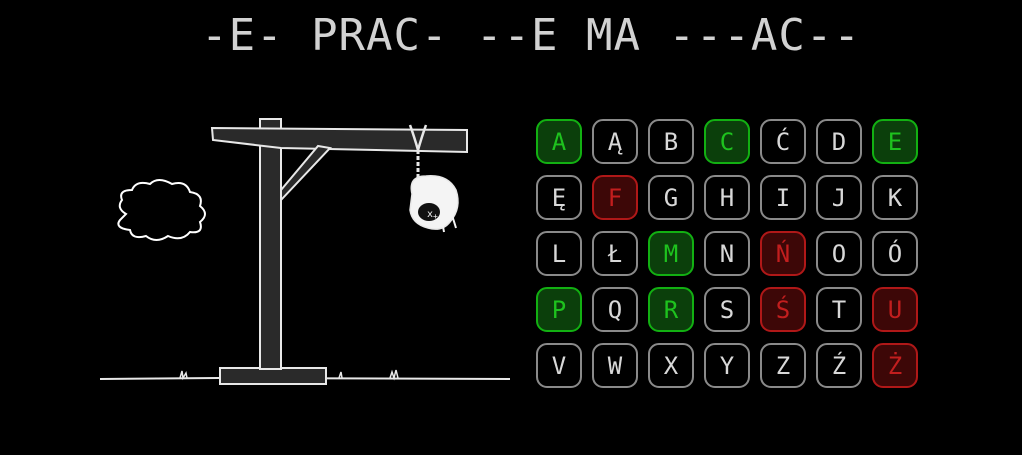 The height and width of the screenshot is (455, 1022). What do you see at coordinates (615, 309) in the screenshot?
I see `letter-key: Q` at bounding box center [615, 309].